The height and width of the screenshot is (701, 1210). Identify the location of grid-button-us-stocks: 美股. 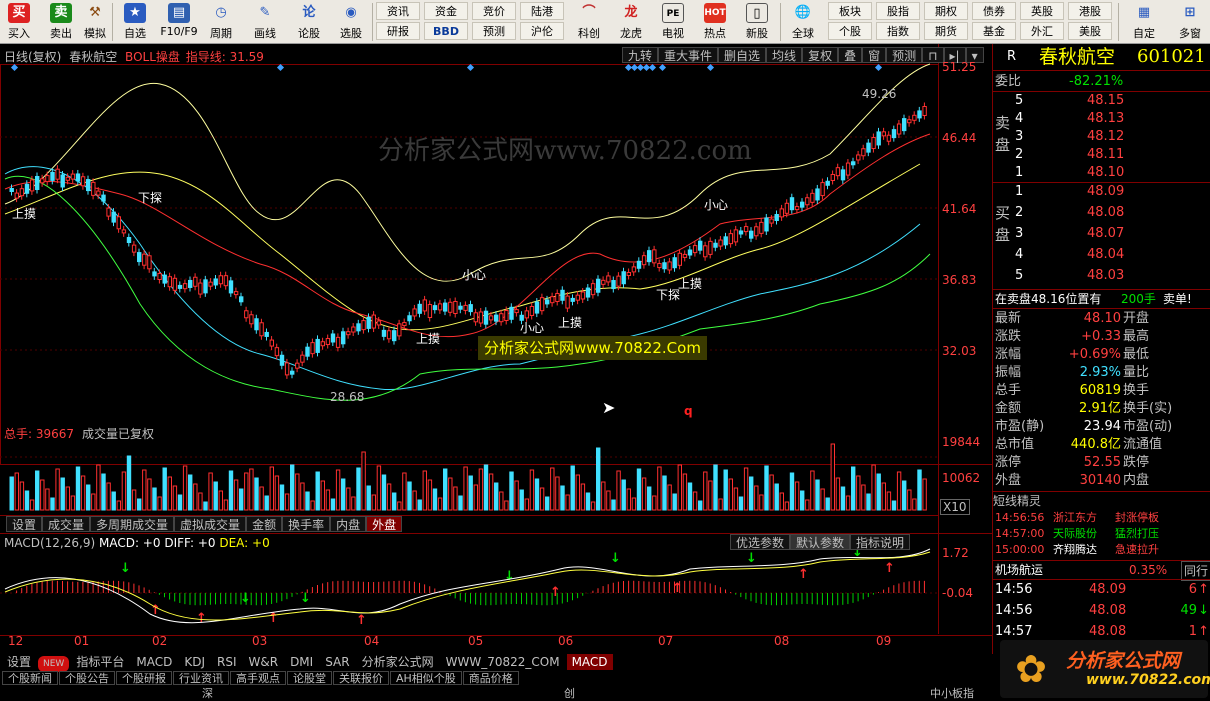
(1090, 31).